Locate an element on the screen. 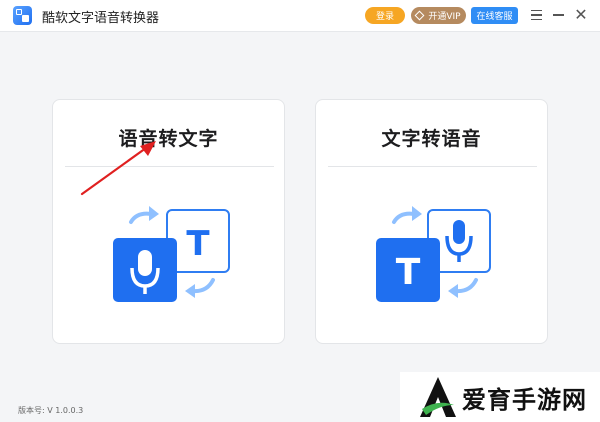  app-title: 酷软文字语音转换器 is located at coordinates (101, 18).